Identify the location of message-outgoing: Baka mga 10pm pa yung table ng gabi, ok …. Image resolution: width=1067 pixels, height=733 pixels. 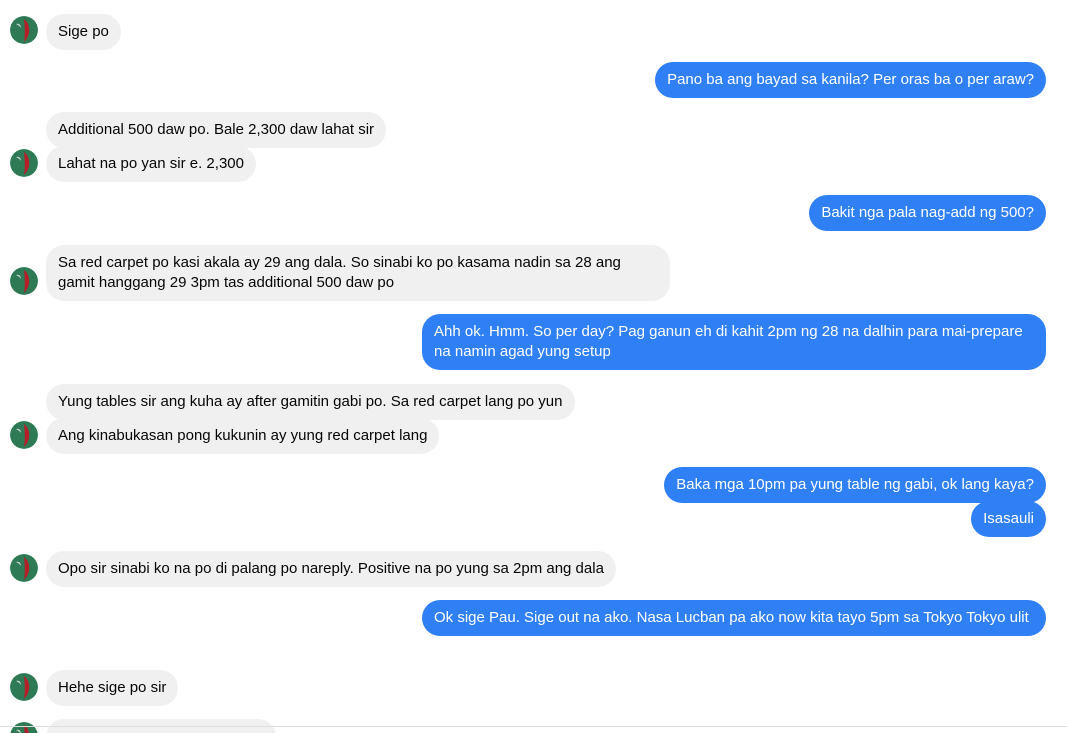
(855, 485).